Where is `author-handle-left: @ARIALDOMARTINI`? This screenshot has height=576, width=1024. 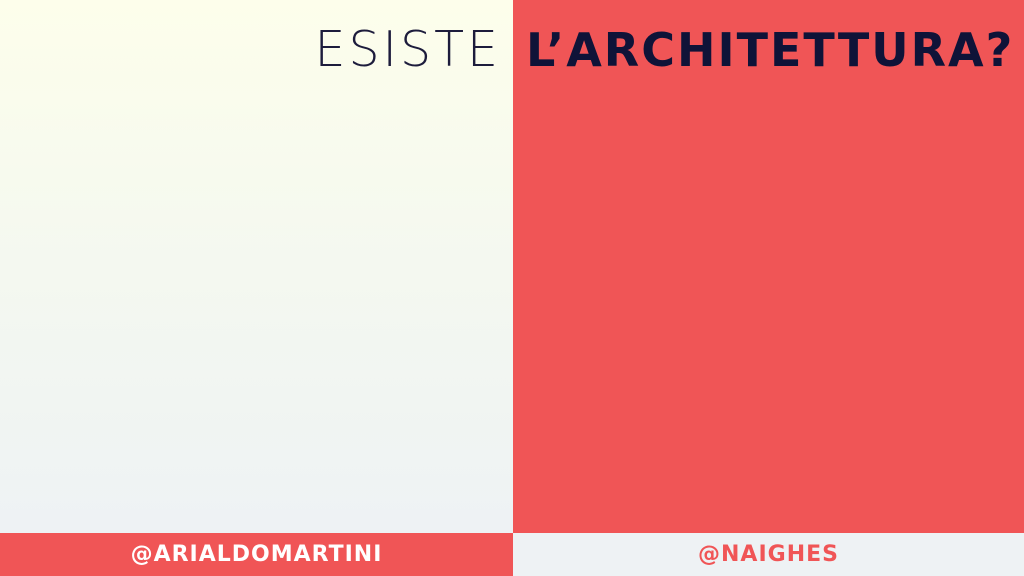
author-handle-left: @ARIALDOMARTINI is located at coordinates (256, 554).